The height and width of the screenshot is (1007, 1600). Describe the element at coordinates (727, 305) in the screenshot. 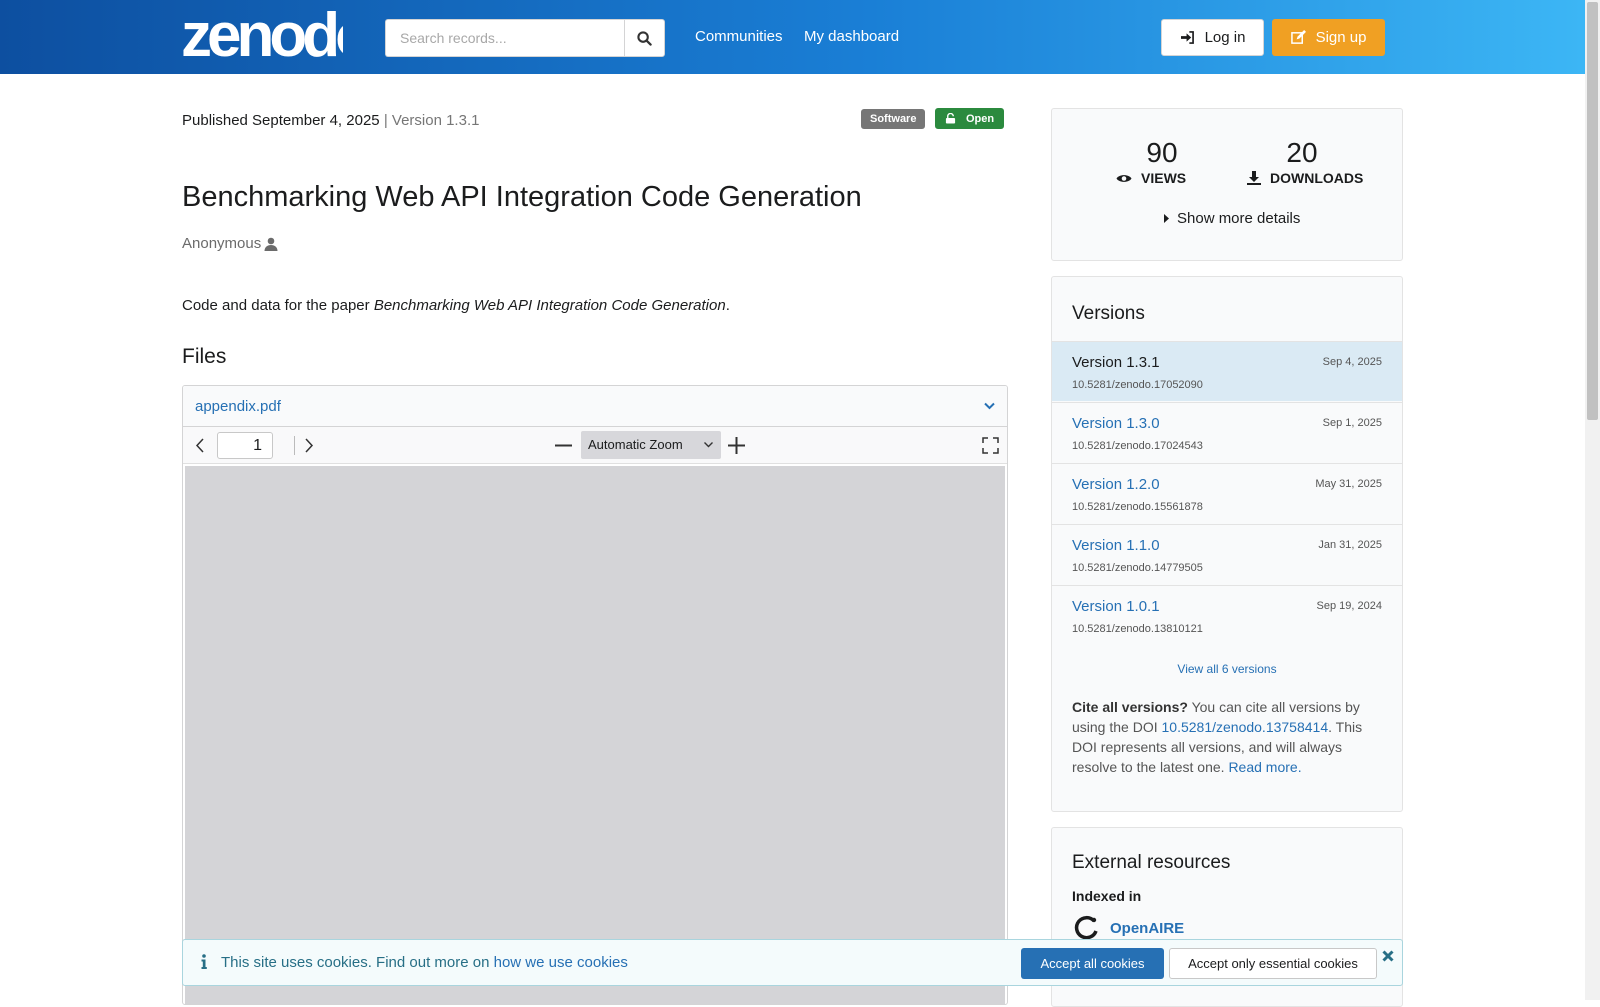

I see `description-suffix: .` at that location.